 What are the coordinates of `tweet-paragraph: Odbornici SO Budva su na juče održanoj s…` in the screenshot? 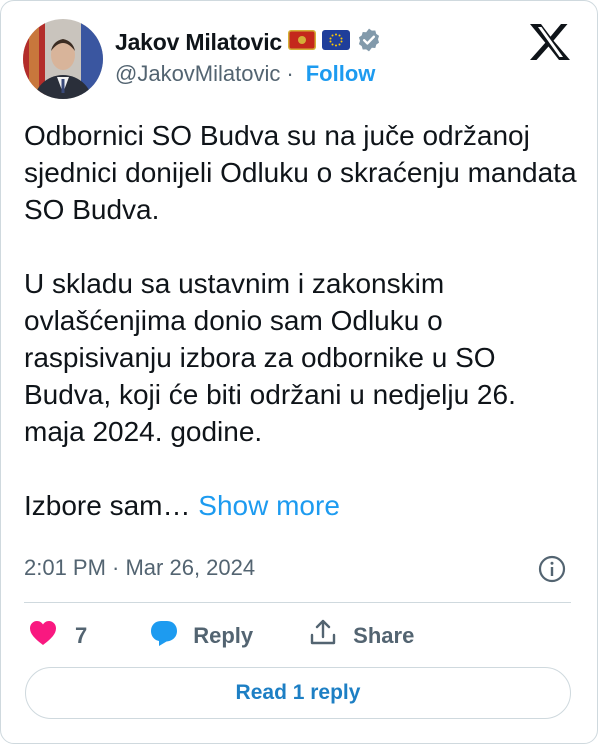 It's located at (300, 172).